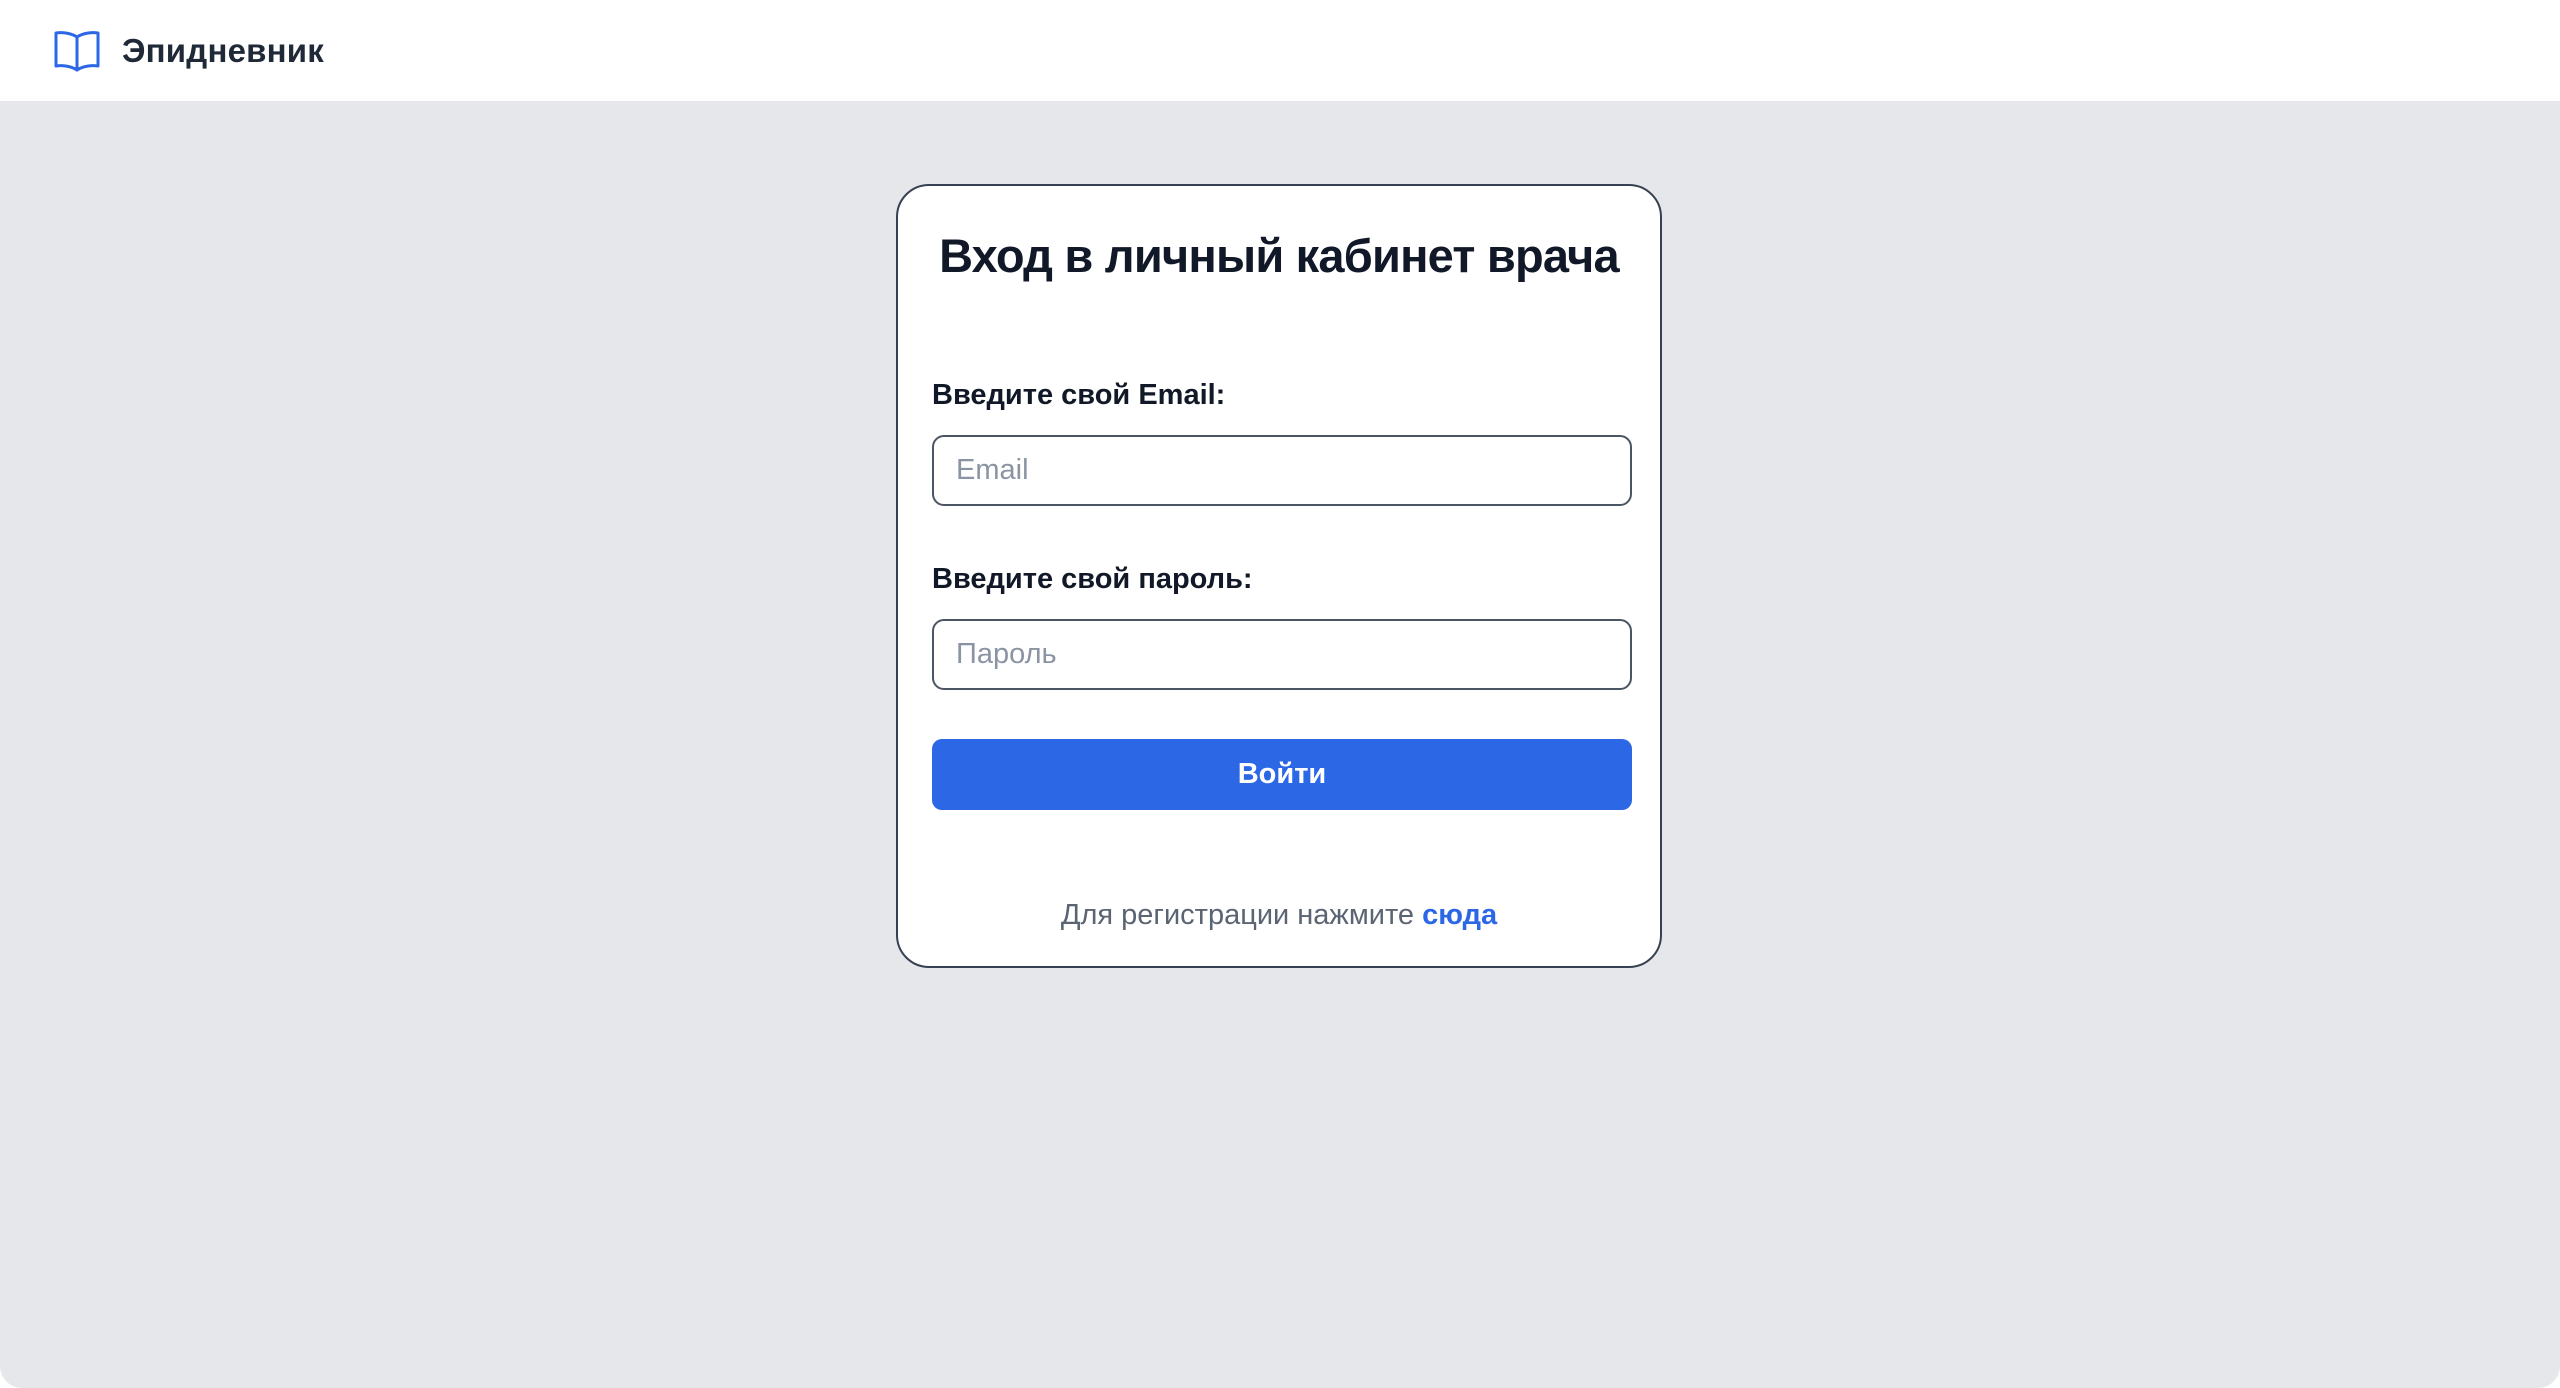 Image resolution: width=2560 pixels, height=1388 pixels. Describe the element at coordinates (77, 51) in the screenshot. I see `open-book-icon` at that location.